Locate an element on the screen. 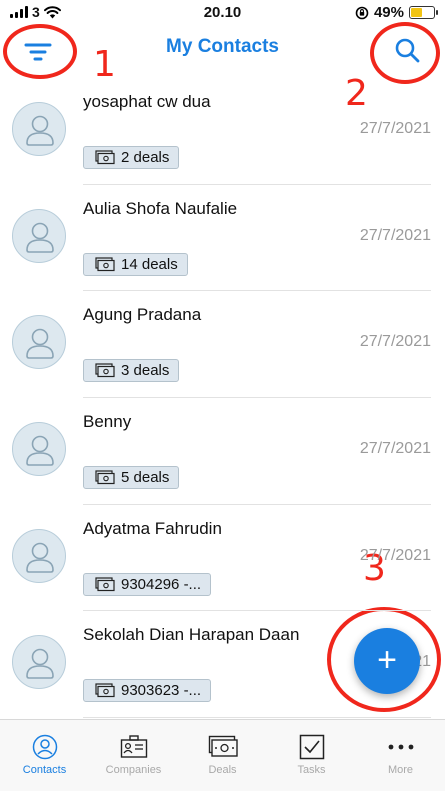 Image resolution: width=445 pixels, height=791 pixels. contact-row: Aulia Shofa Naufalie 27/7/2021 14 deals is located at coordinates (222, 238).